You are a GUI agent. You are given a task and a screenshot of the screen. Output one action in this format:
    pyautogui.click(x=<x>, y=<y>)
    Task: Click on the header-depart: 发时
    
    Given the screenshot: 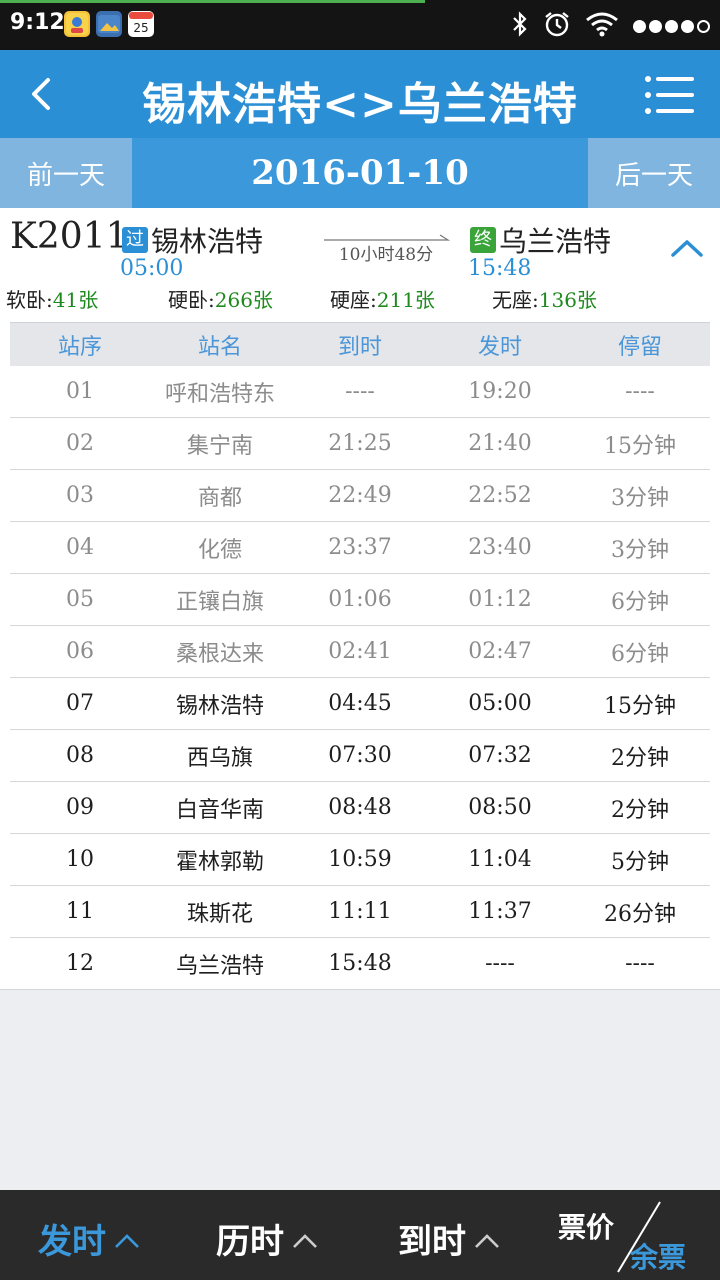 What is the action you would take?
    pyautogui.click(x=499, y=347)
    